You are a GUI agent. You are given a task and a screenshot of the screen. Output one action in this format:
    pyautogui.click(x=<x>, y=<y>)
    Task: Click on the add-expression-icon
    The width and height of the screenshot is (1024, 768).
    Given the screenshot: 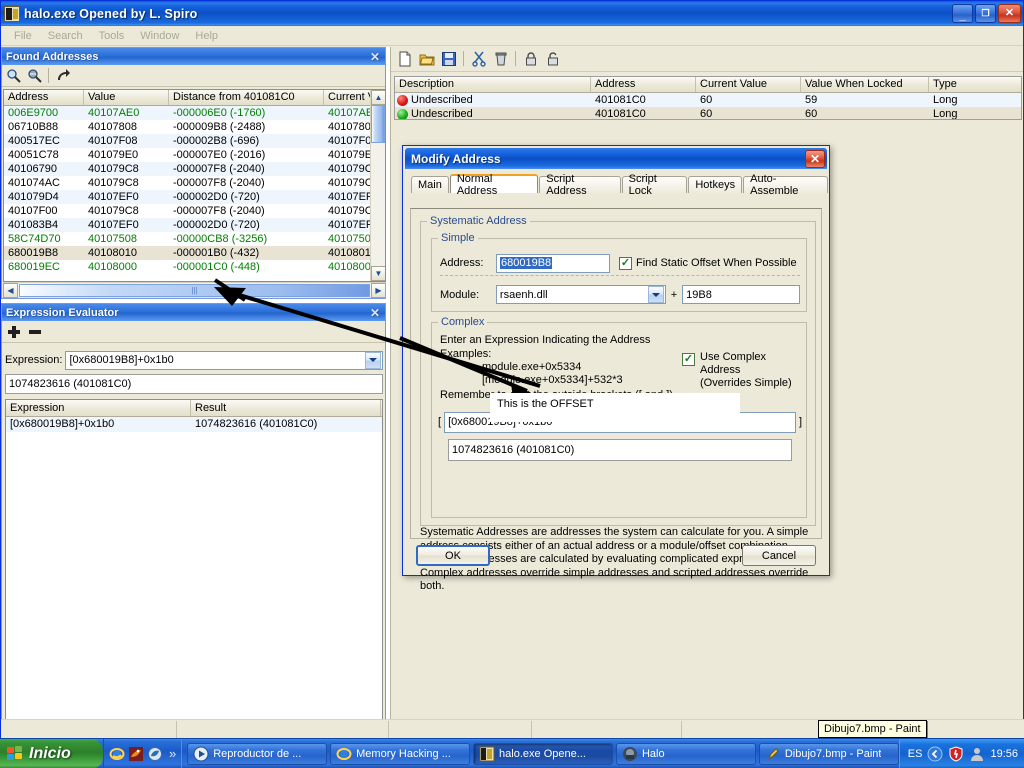 What is the action you would take?
    pyautogui.click(x=14, y=331)
    